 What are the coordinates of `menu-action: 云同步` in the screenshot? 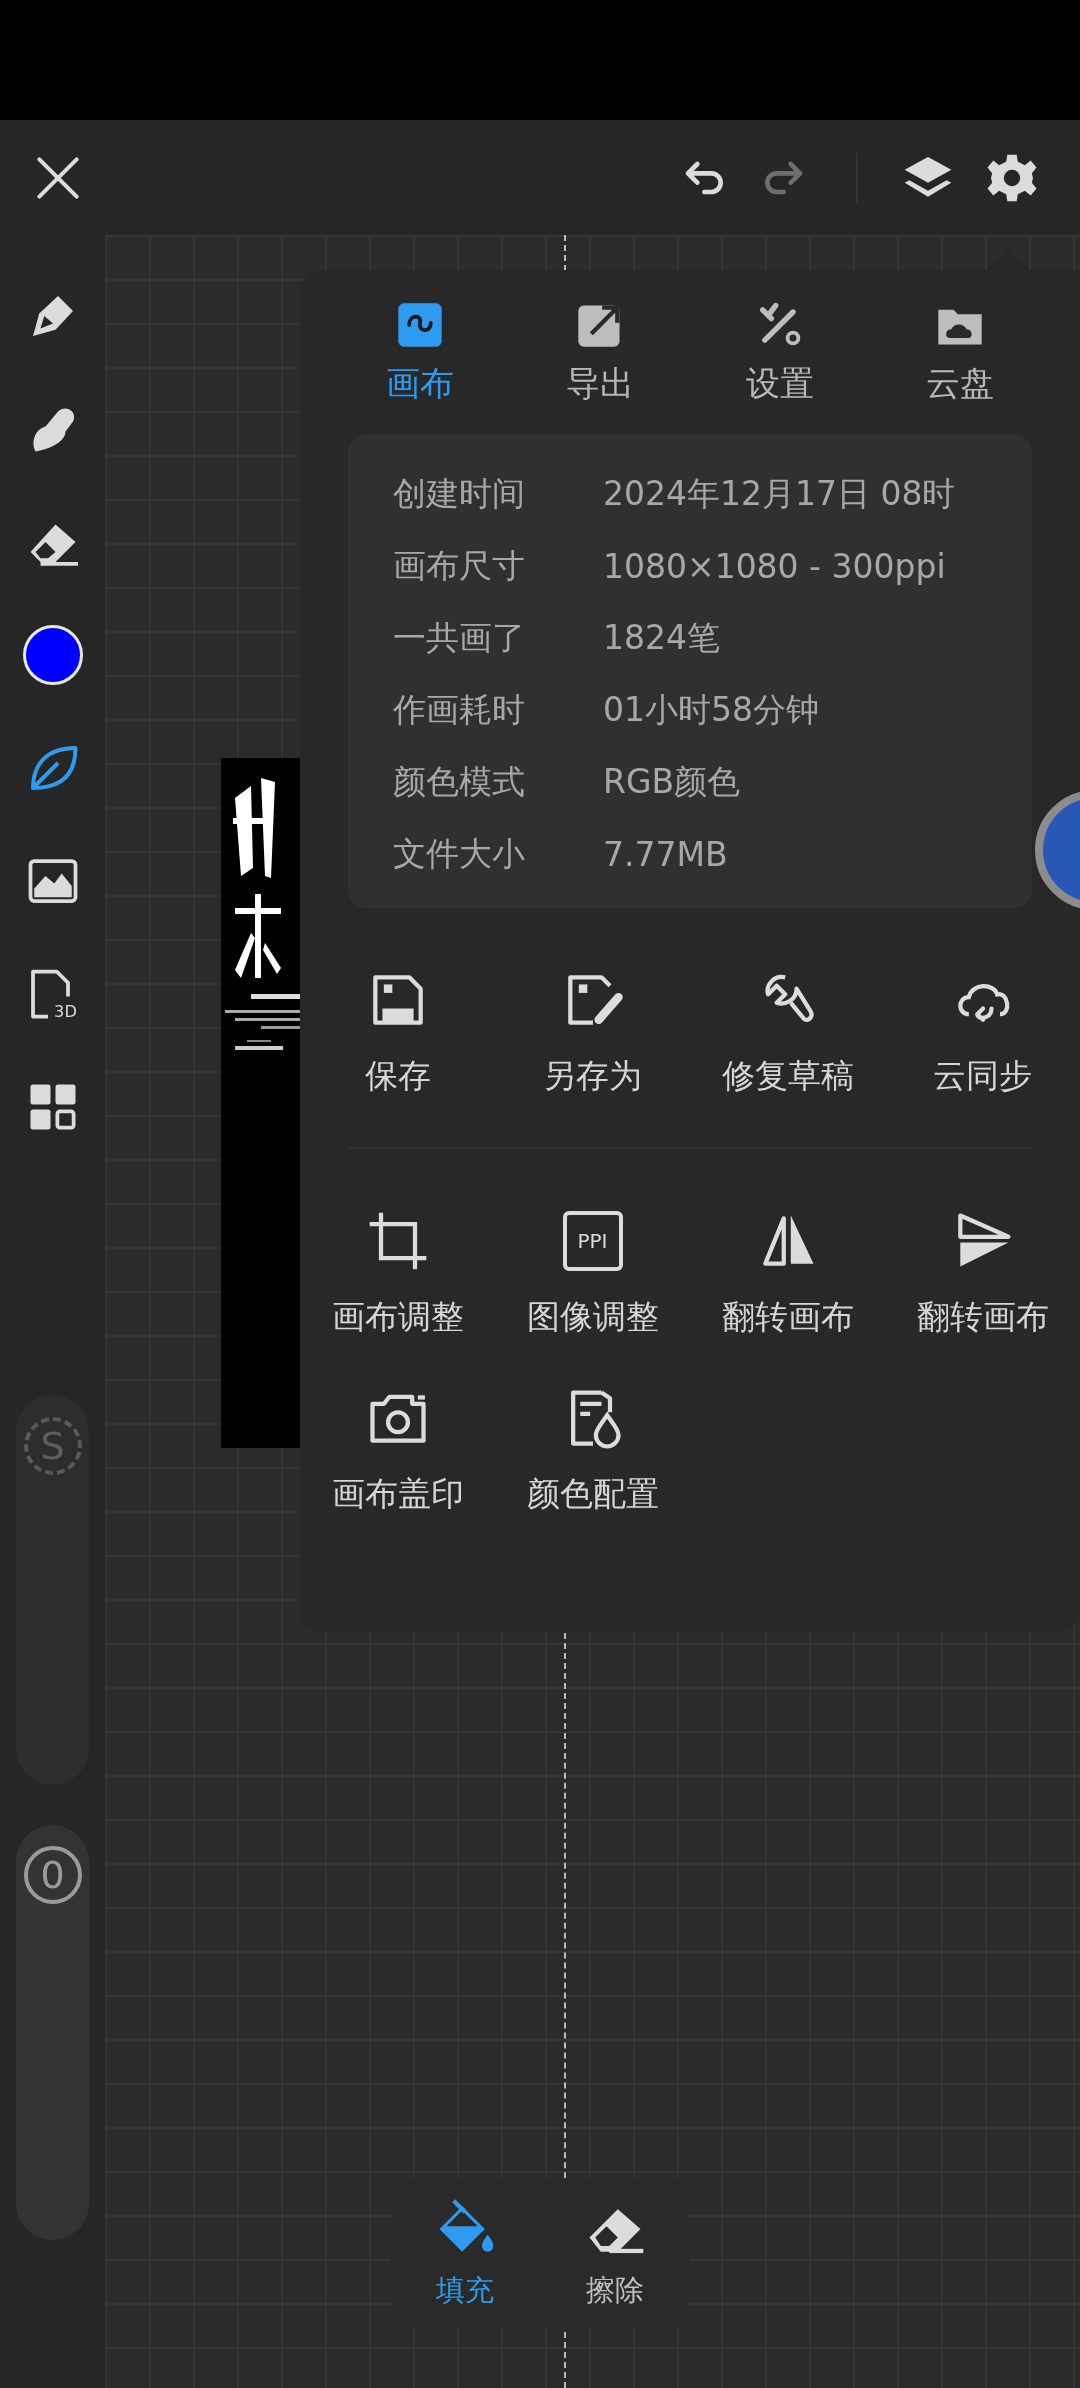 It's located at (982, 1032).